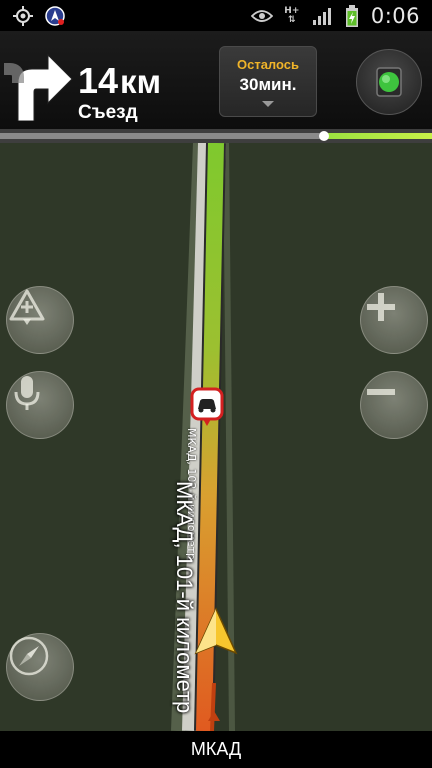  I want to click on remaining-value: 30мин., so click(268, 84).